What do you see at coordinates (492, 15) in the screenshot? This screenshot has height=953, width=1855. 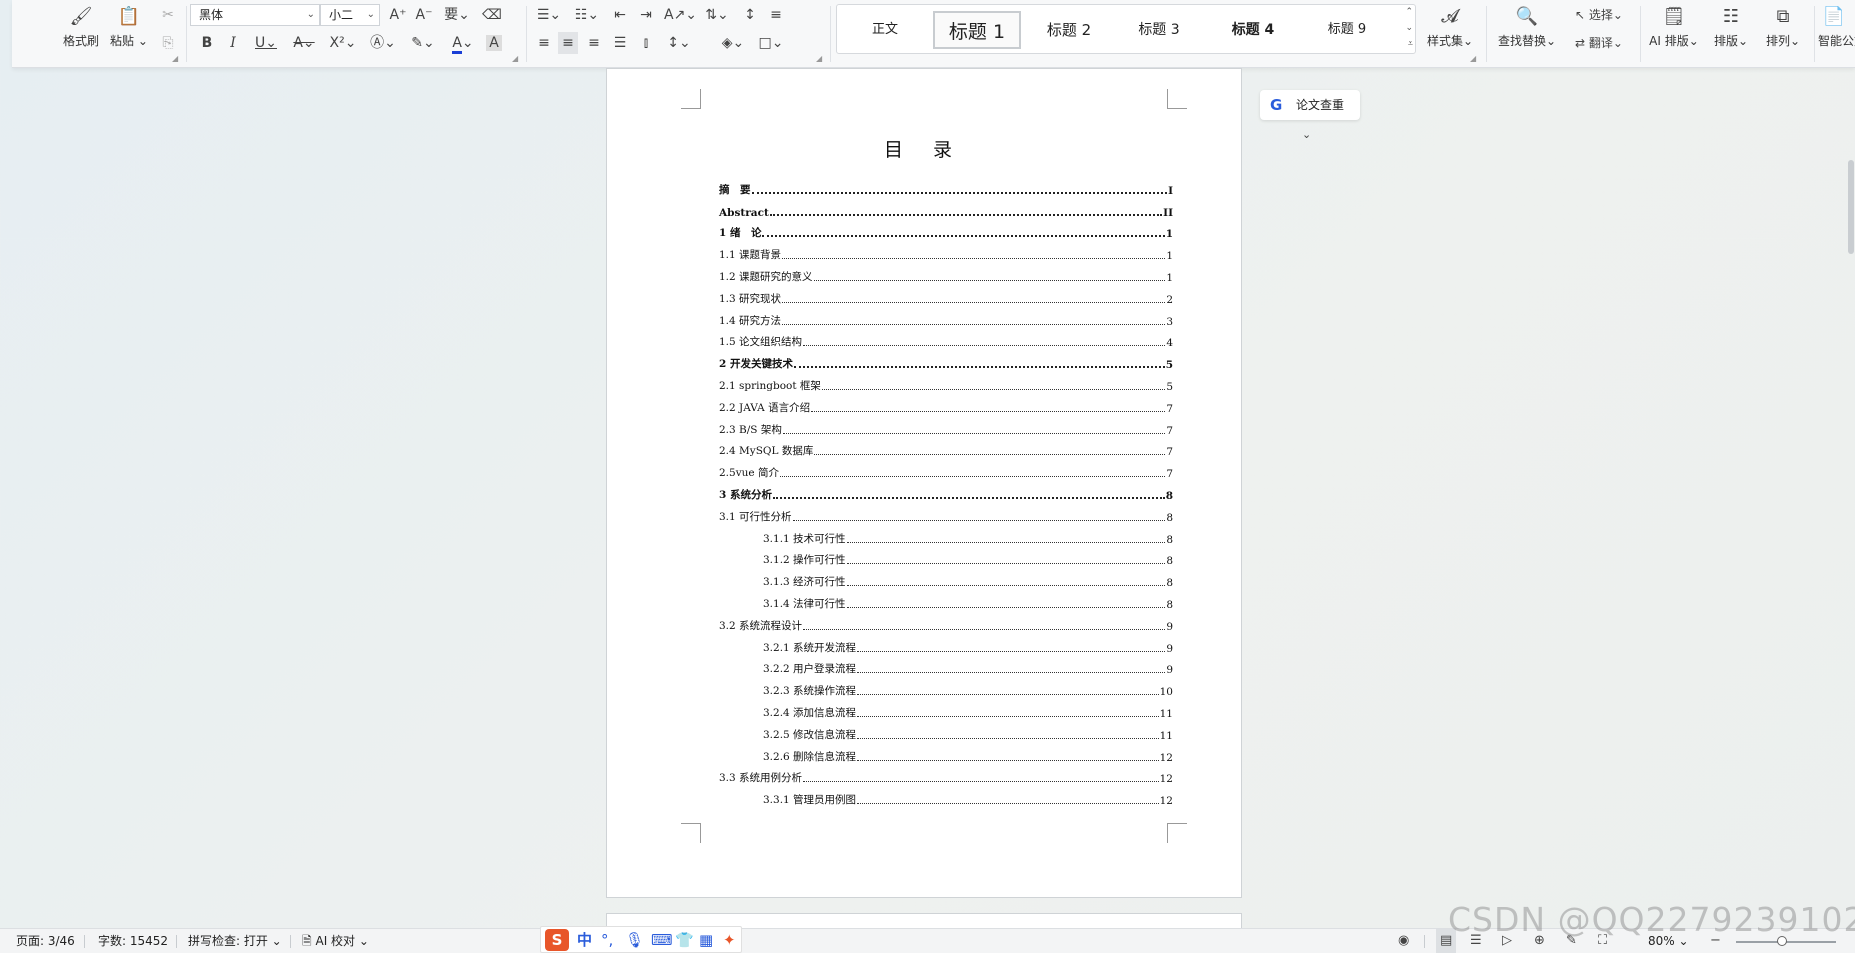 I see `clear-format-icon: ⌫` at bounding box center [492, 15].